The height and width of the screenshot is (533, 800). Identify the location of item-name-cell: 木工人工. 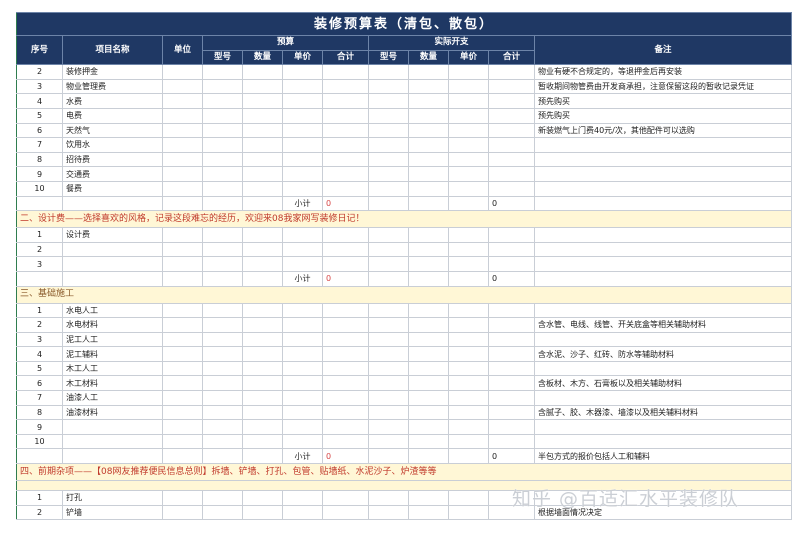
(112, 368).